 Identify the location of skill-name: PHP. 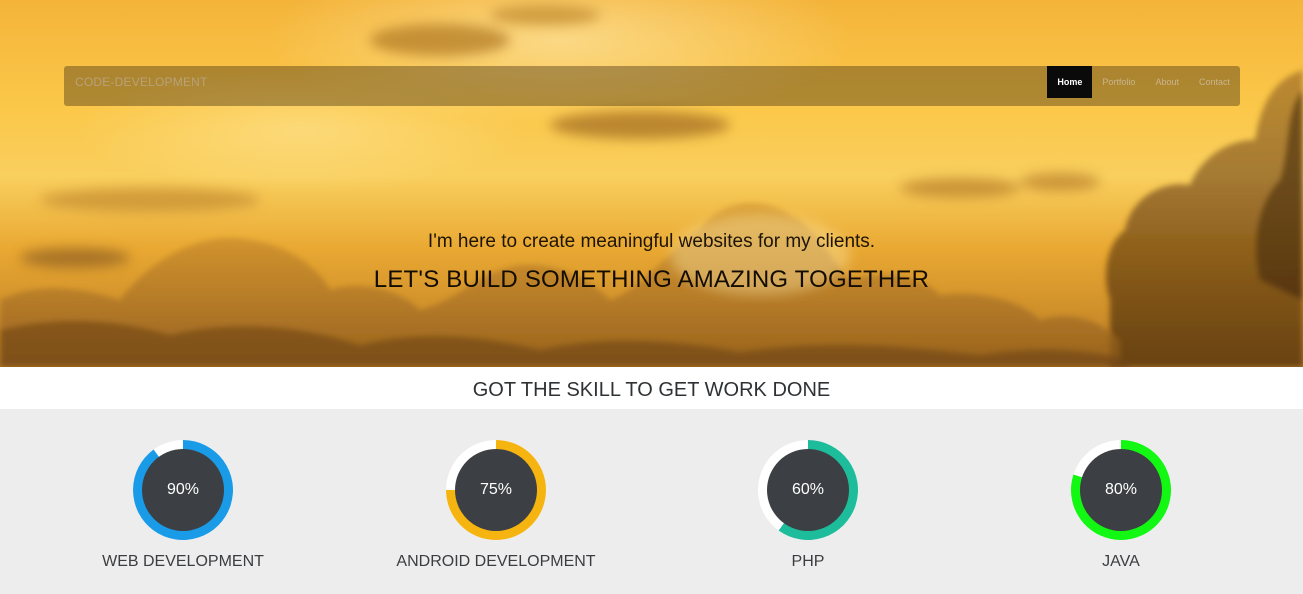
(808, 561).